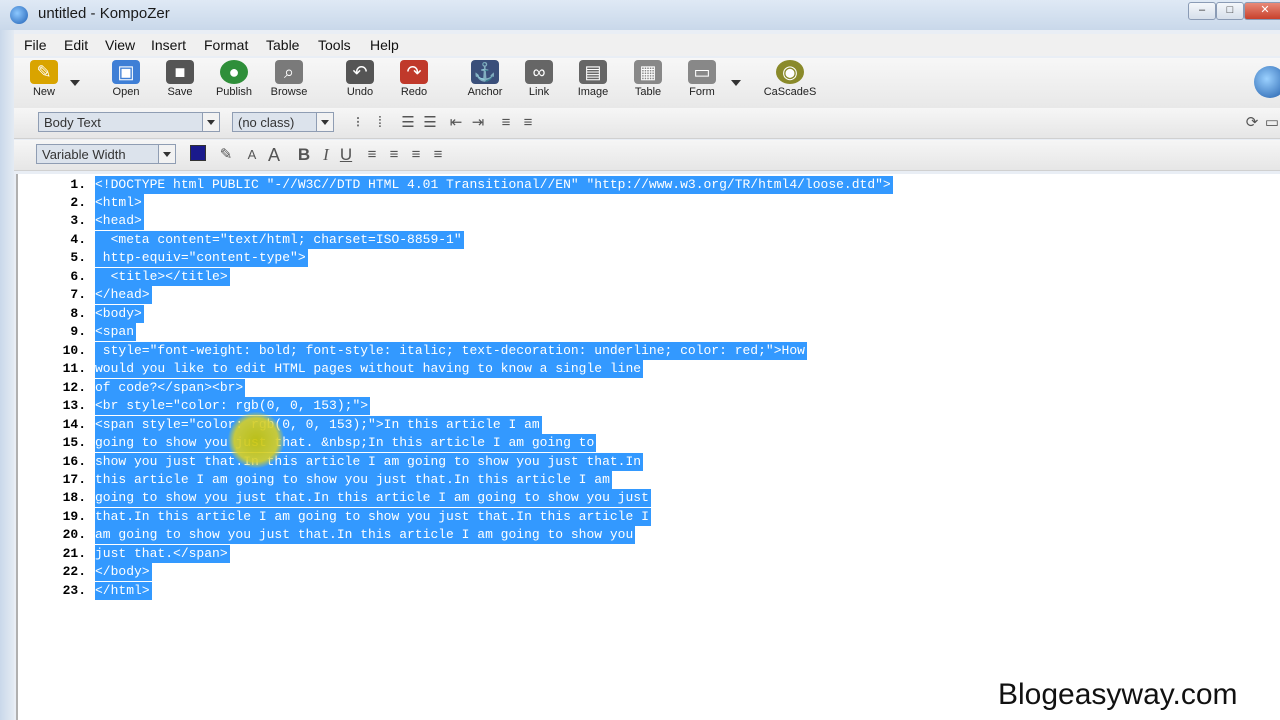 The height and width of the screenshot is (720, 1280). Describe the element at coordinates (384, 45) in the screenshot. I see `menu-help: Help` at that location.